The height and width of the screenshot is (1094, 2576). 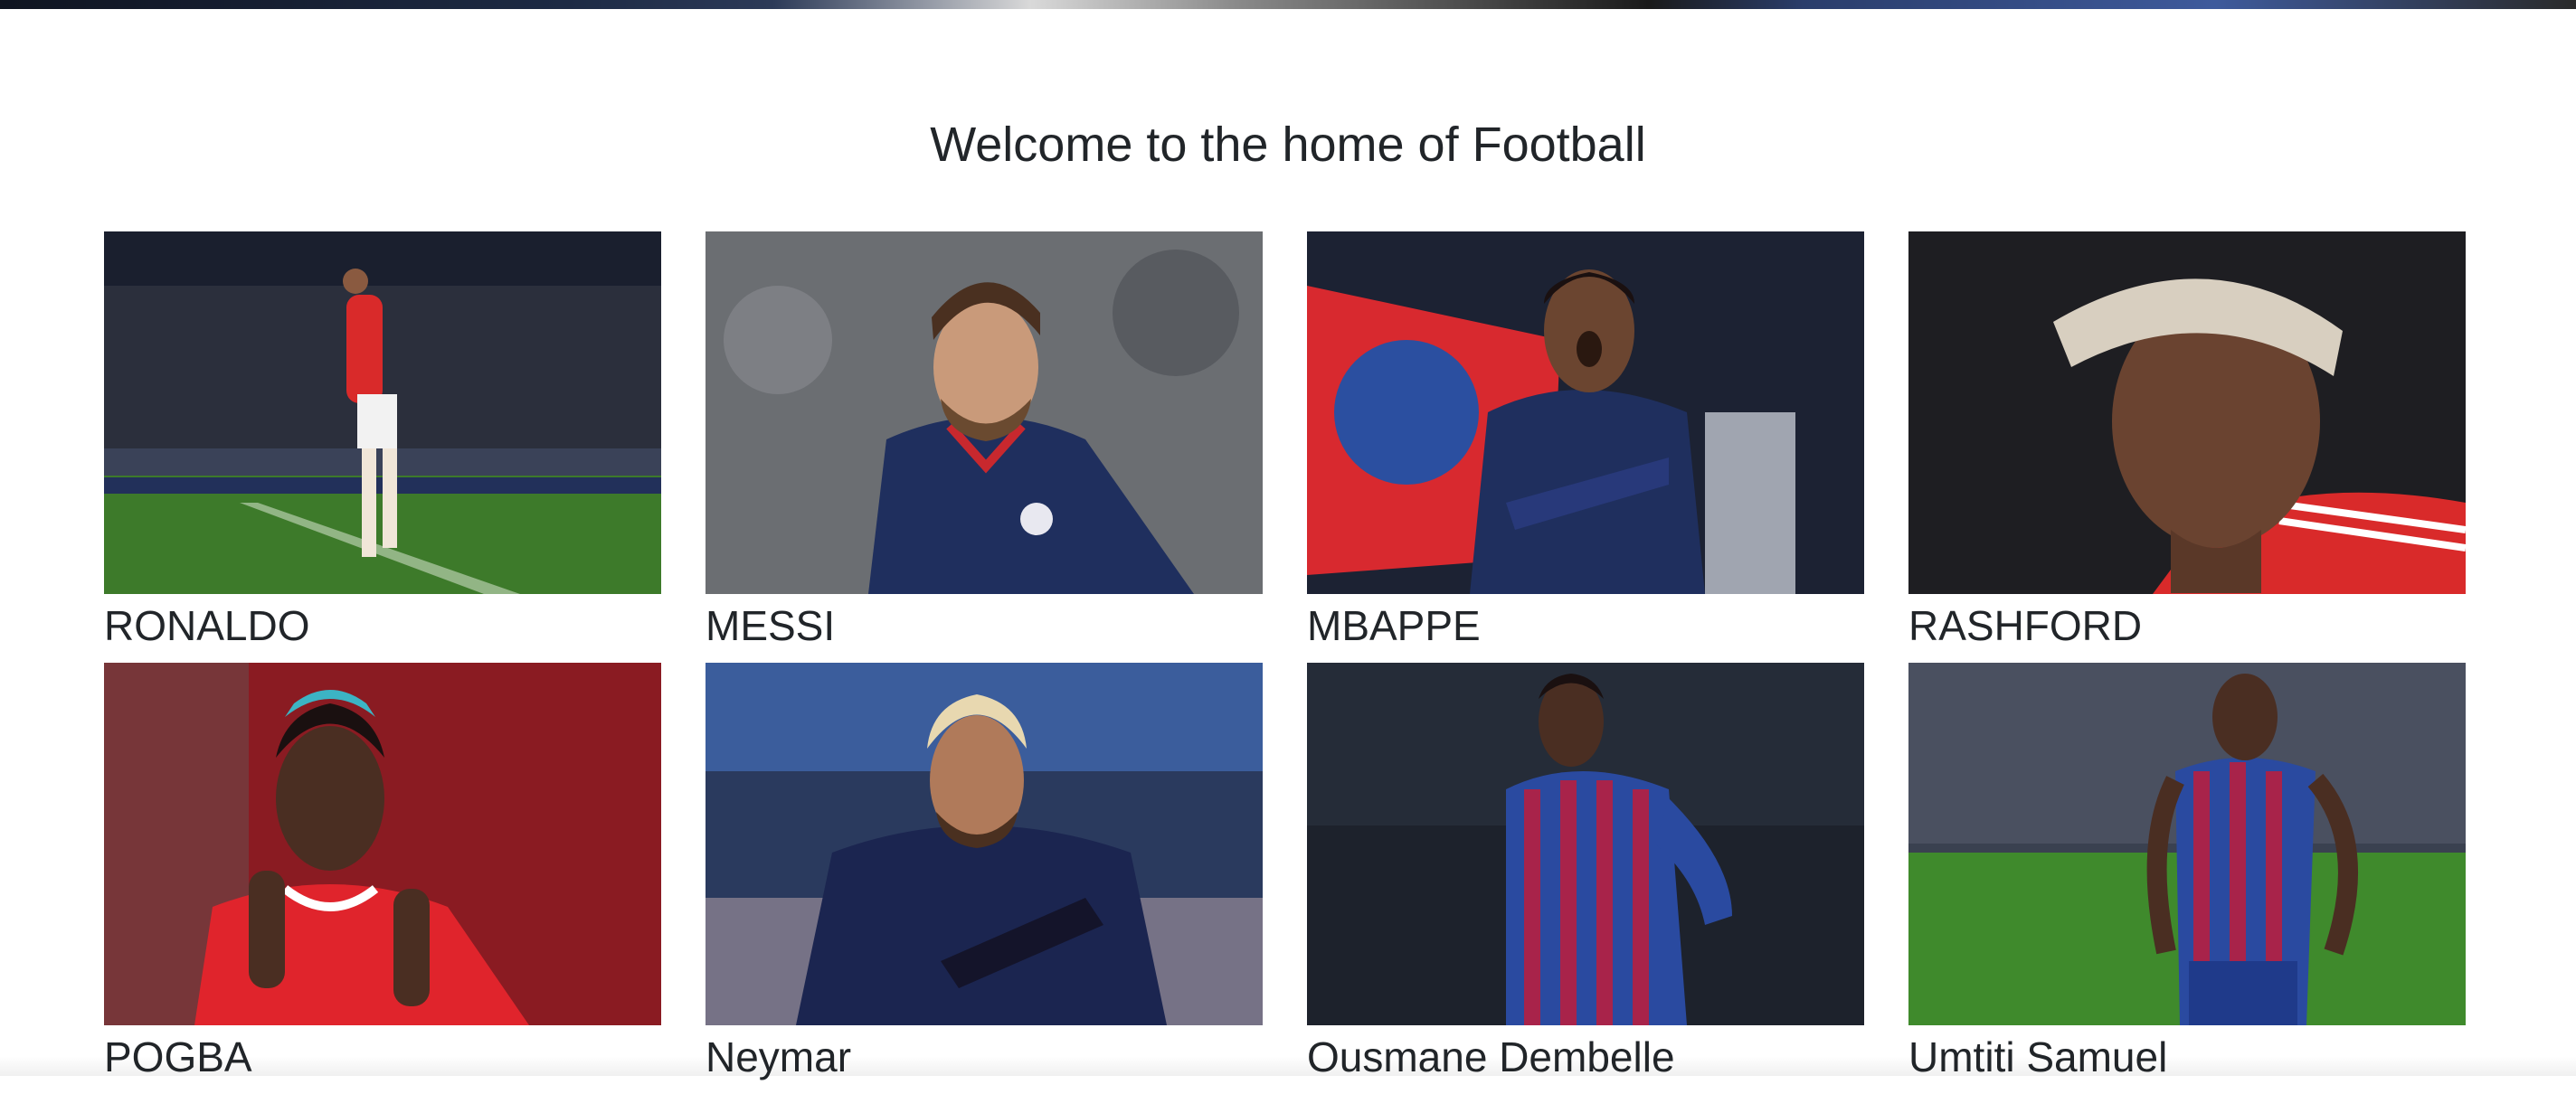 I want to click on player-card-pogba: POGBA, so click(x=383, y=878).